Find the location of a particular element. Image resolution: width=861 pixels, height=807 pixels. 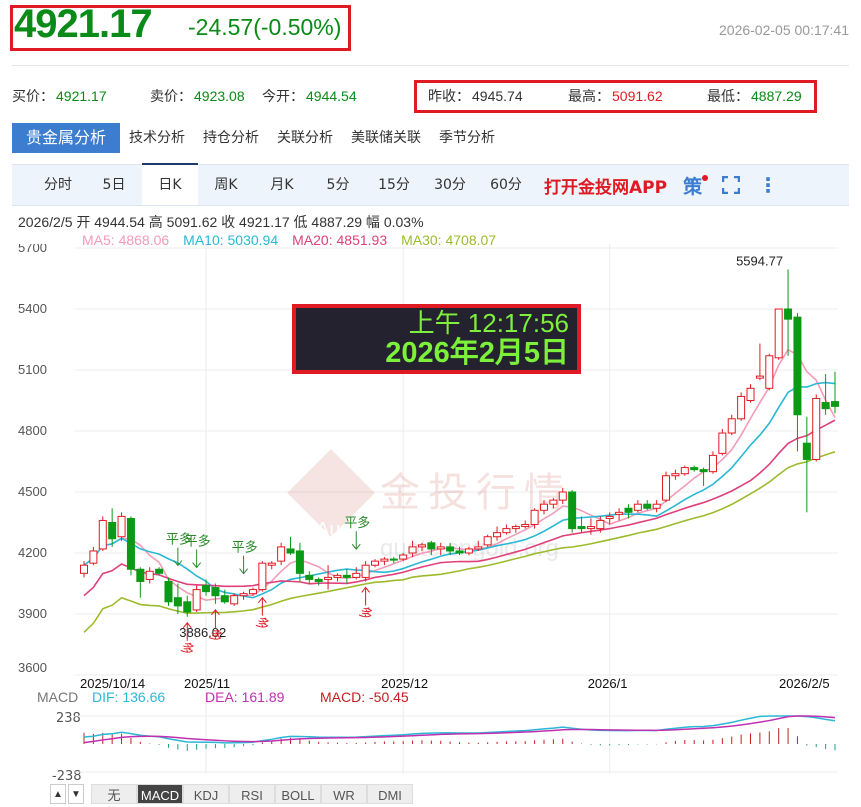

quote-label: 昨收： is located at coordinates (449, 96).